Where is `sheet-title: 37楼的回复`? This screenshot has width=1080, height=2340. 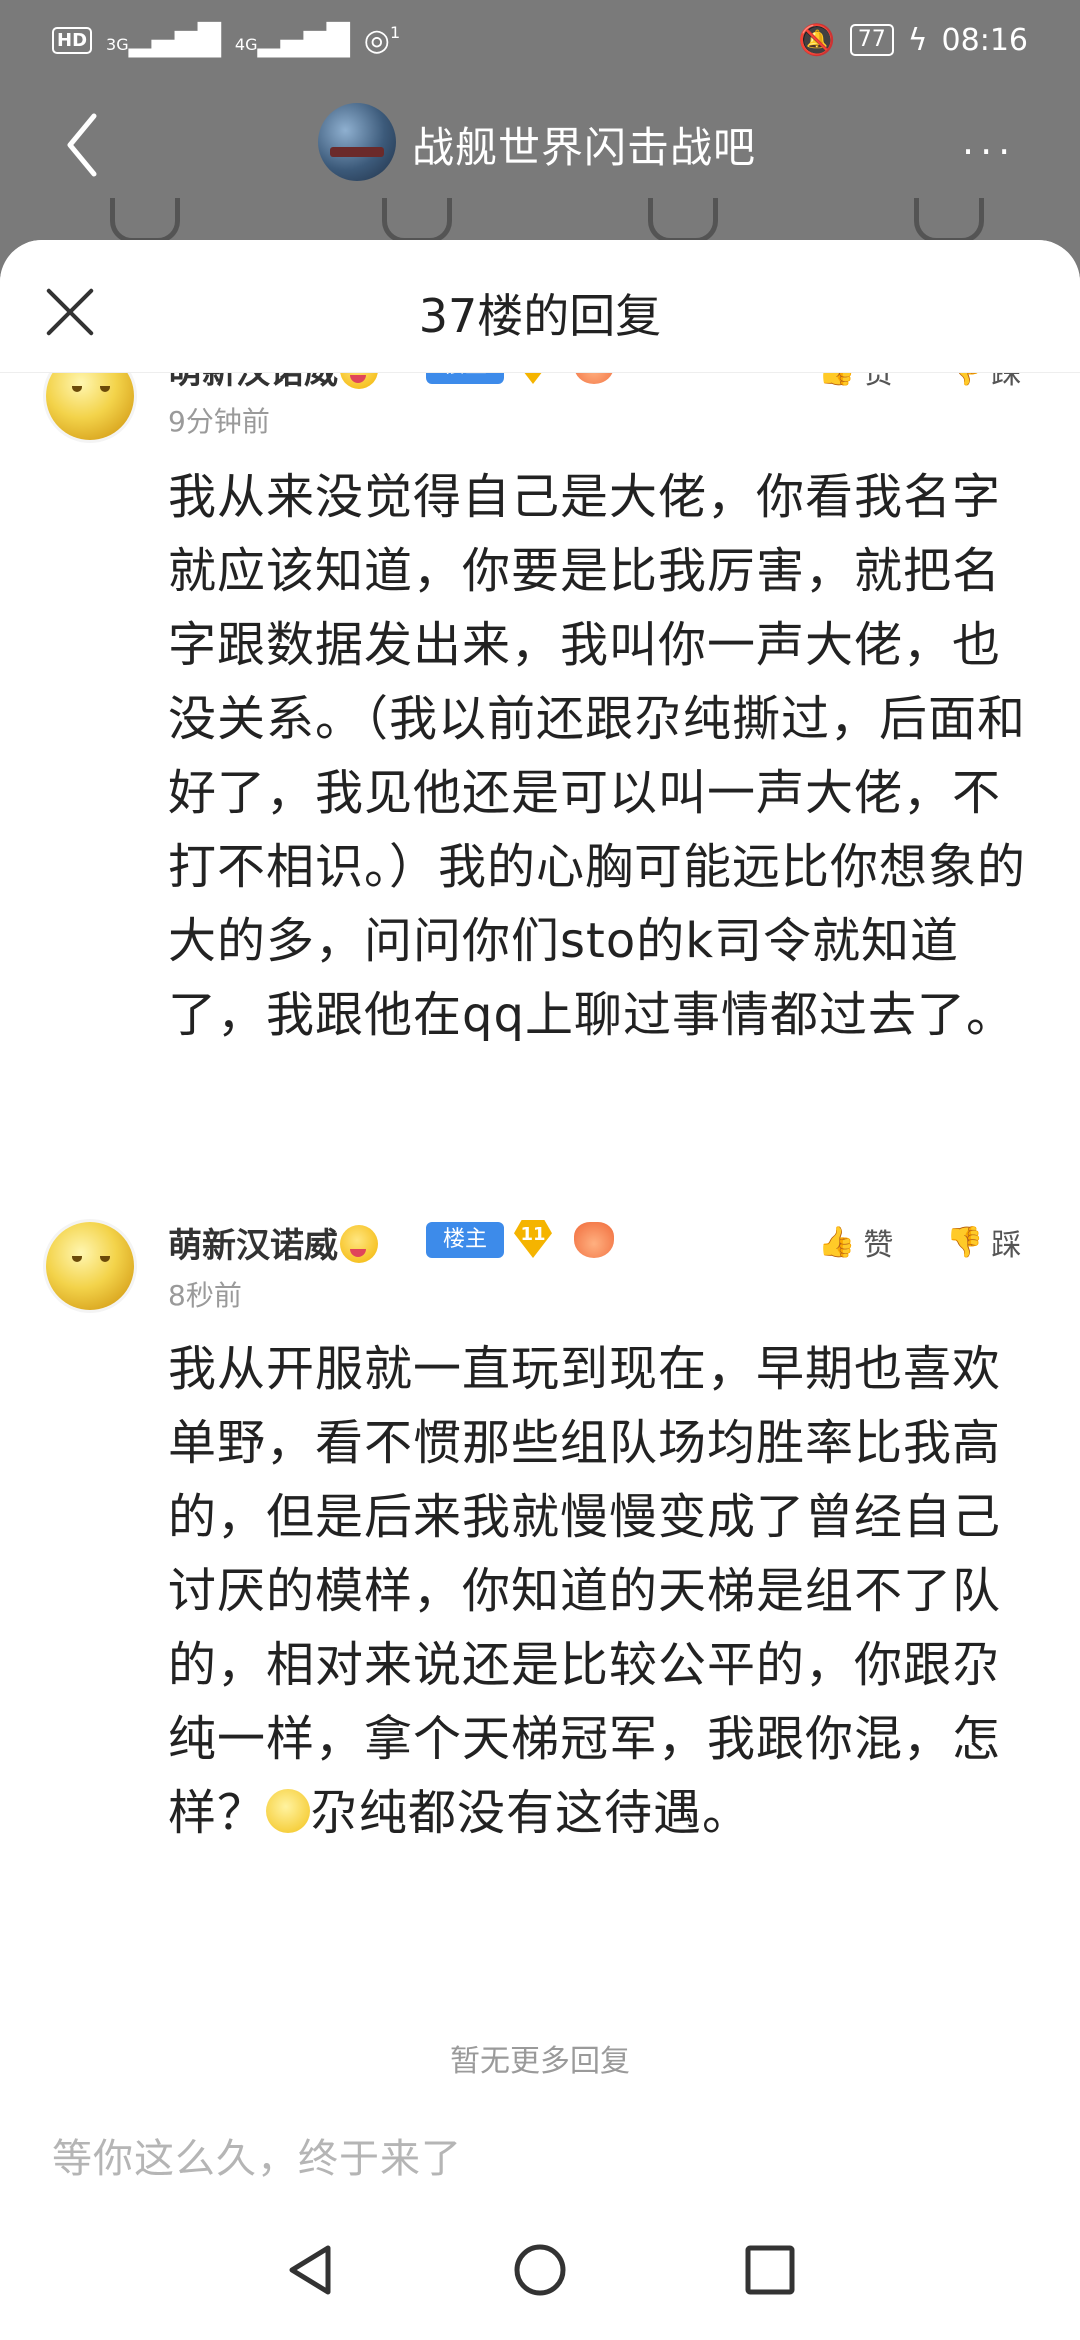 sheet-title: 37楼的回复 is located at coordinates (540, 316).